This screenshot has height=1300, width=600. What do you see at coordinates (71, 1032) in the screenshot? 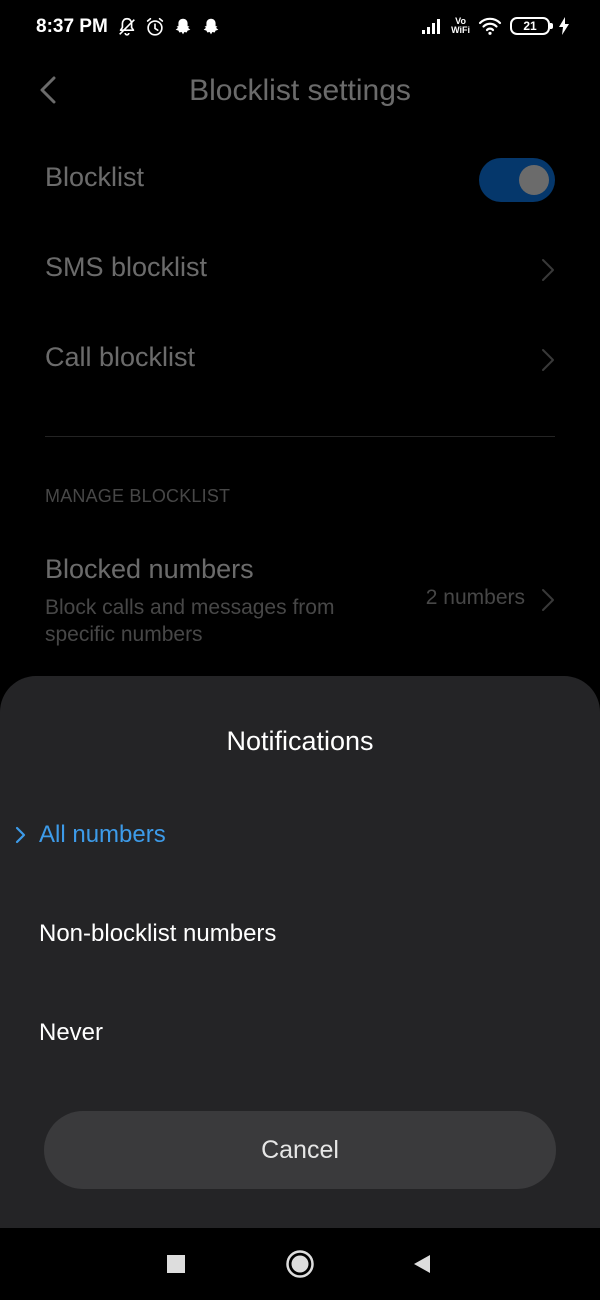
I see `option-label: Never` at bounding box center [71, 1032].